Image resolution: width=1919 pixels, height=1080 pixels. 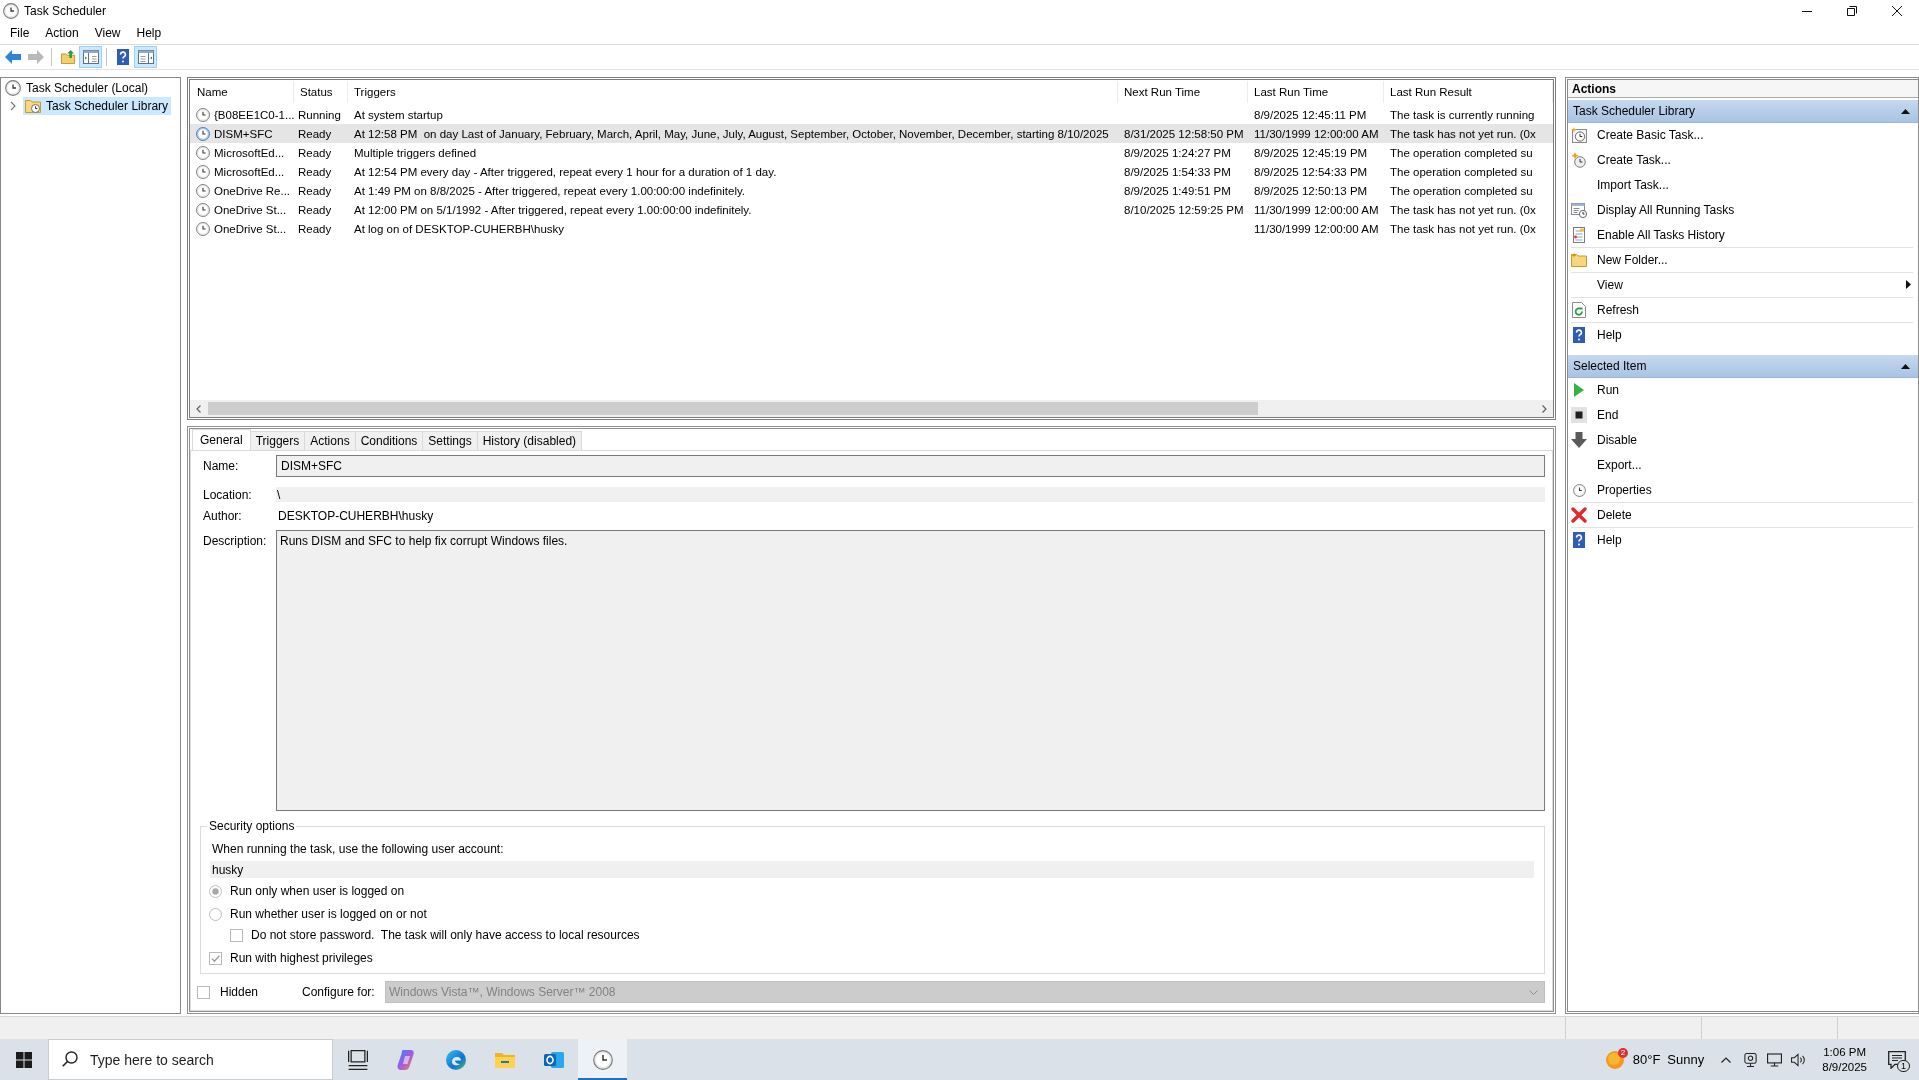 What do you see at coordinates (445, 935) in the screenshot?
I see `option-label: Do not store password. The task will only have access to local resources` at bounding box center [445, 935].